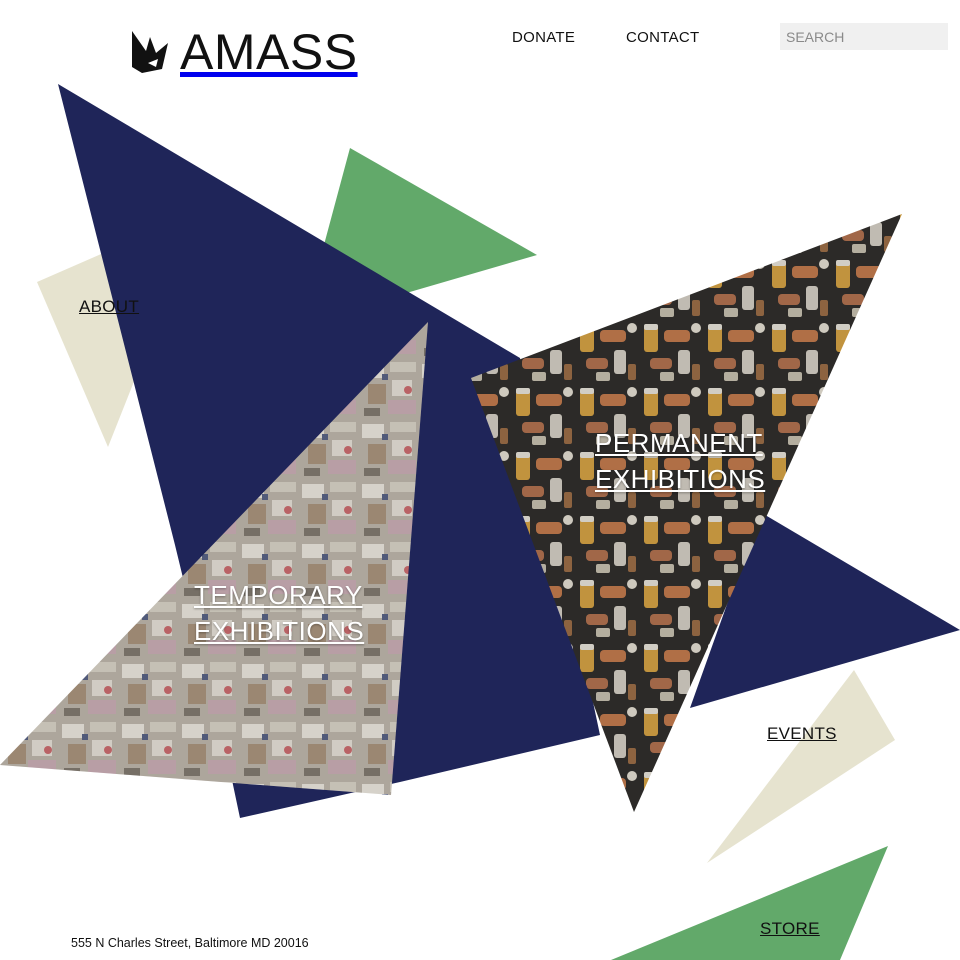 The image size is (960, 960). I want to click on store-triangle, so click(749, 903).